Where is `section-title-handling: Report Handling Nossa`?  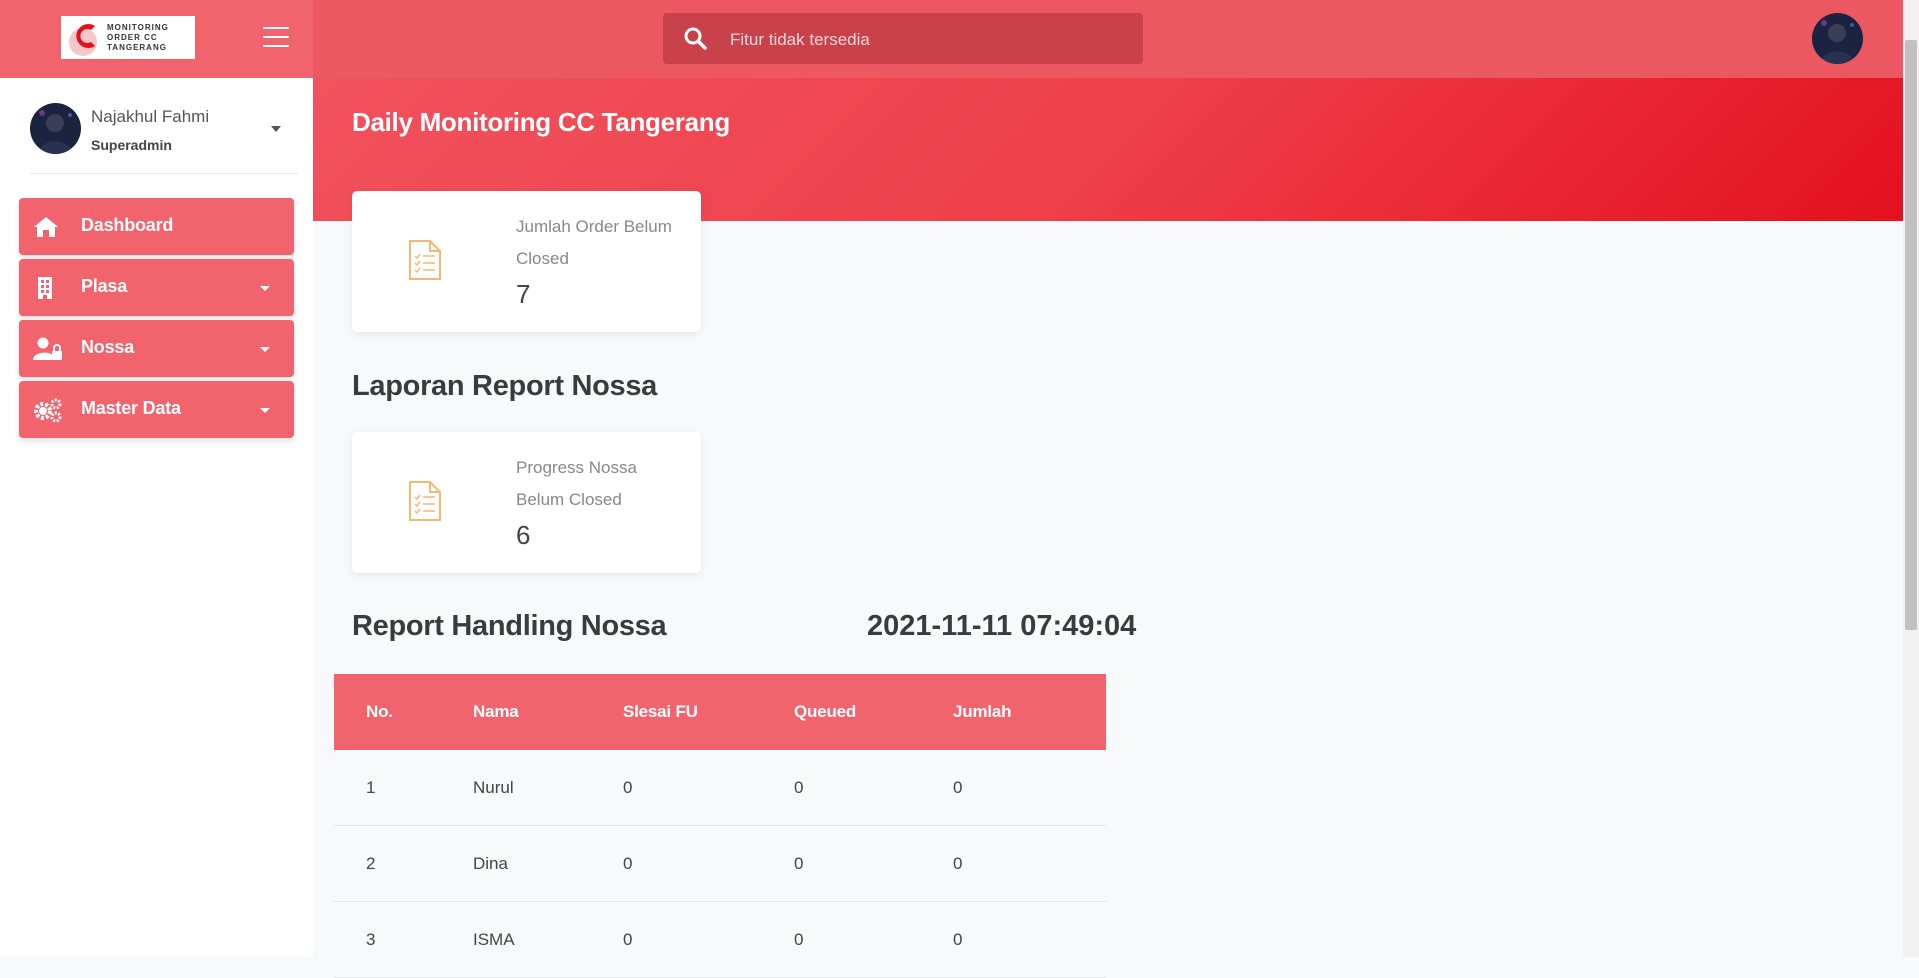 section-title-handling: Report Handling Nossa is located at coordinates (509, 626).